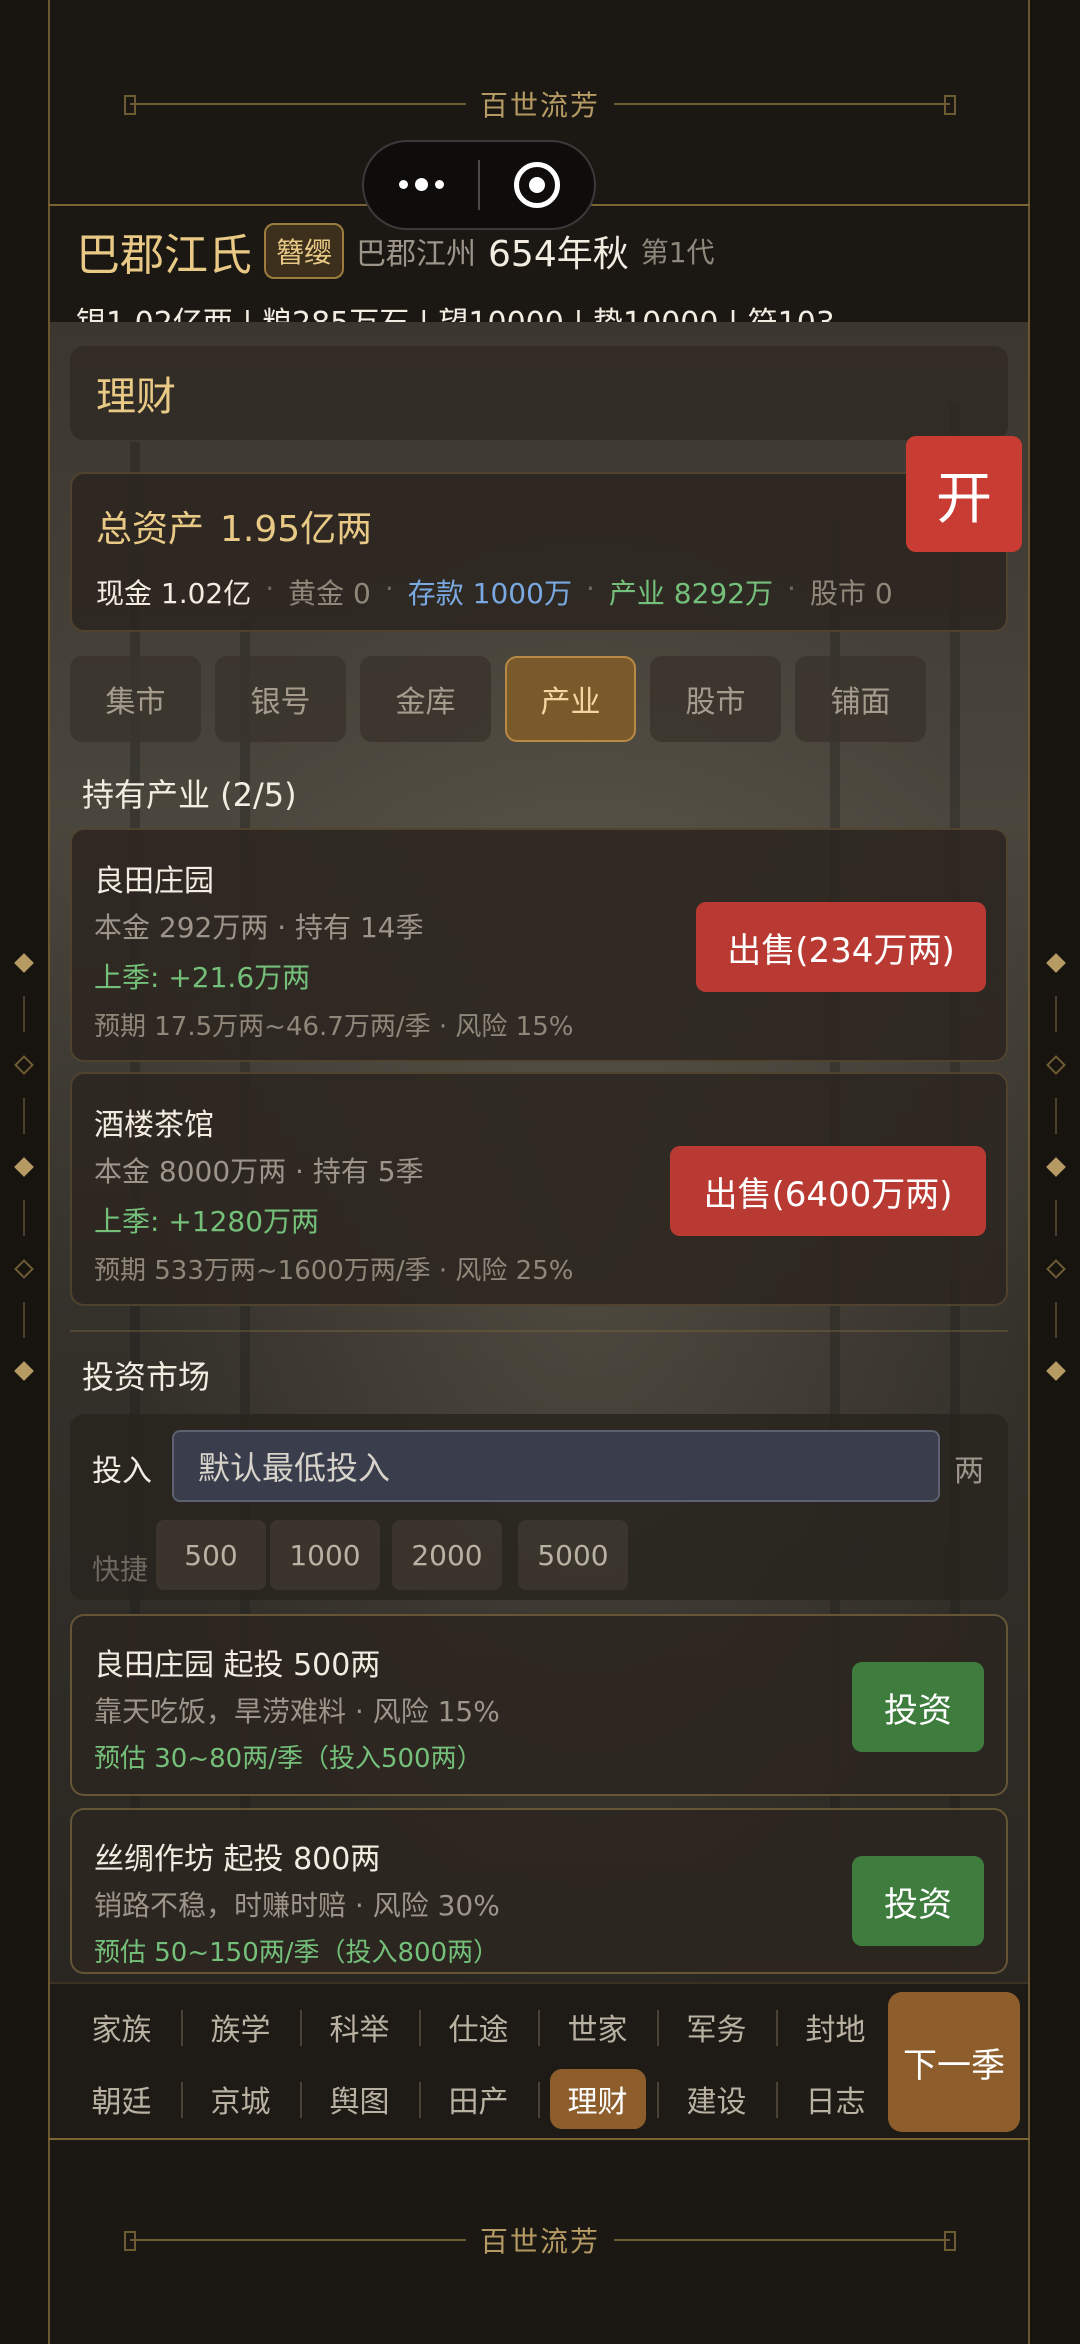  I want to click on holdings-title: 持有产业 (2/5), so click(189, 795).